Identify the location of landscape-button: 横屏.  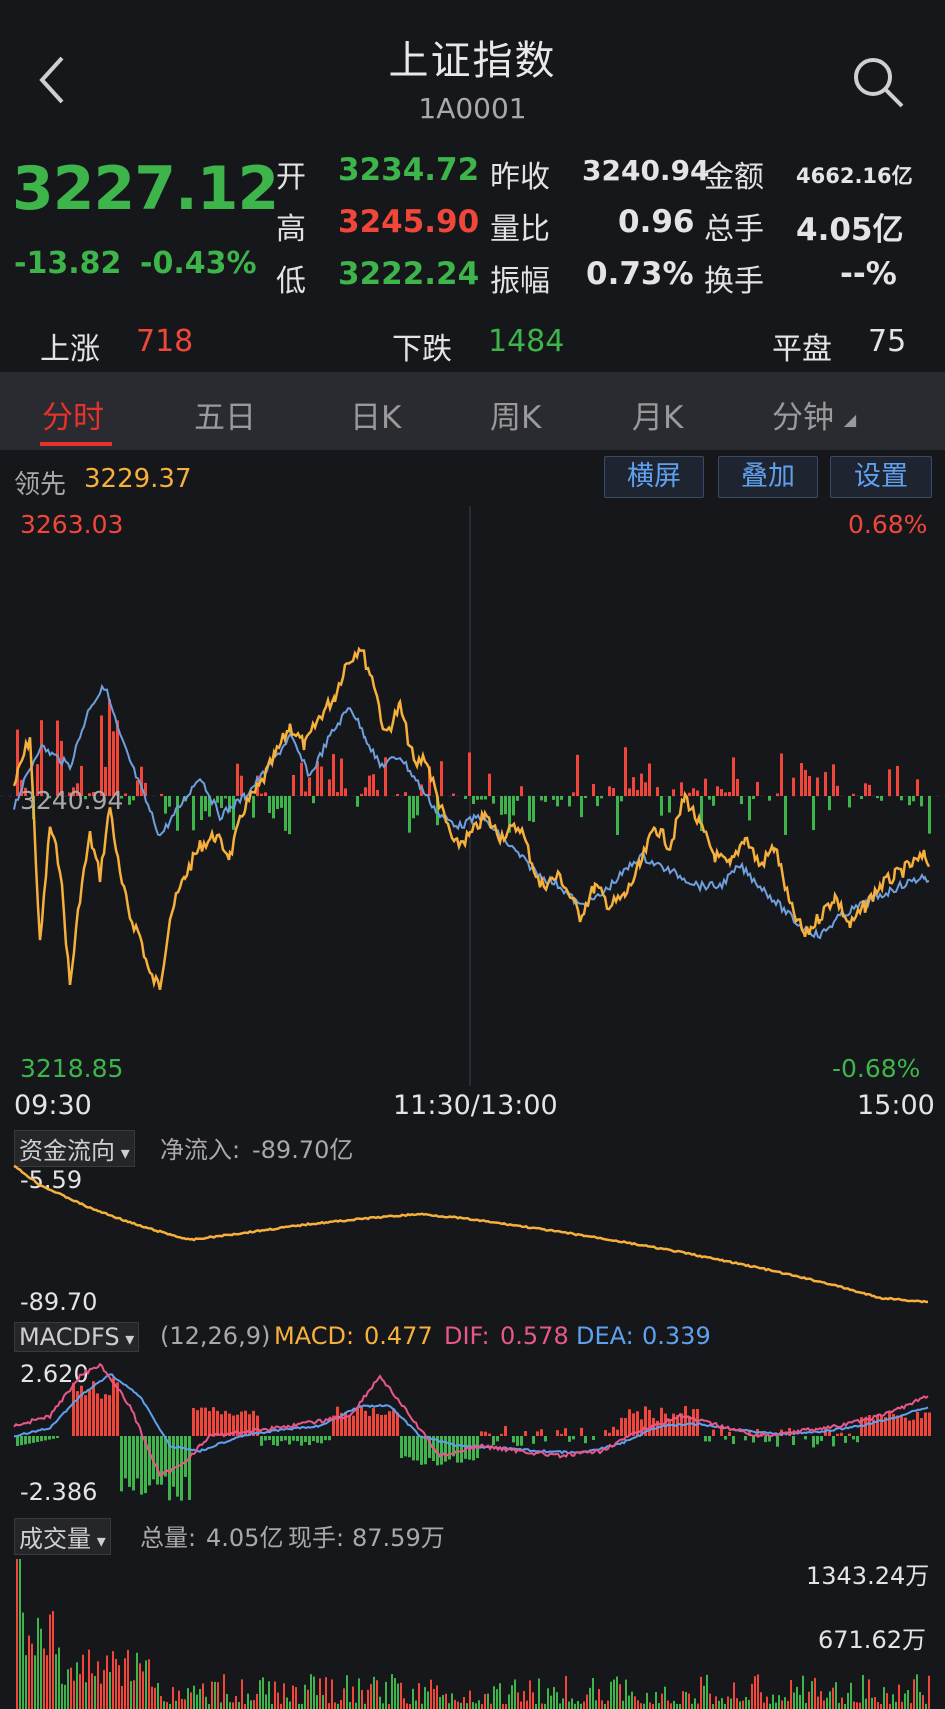
(654, 477).